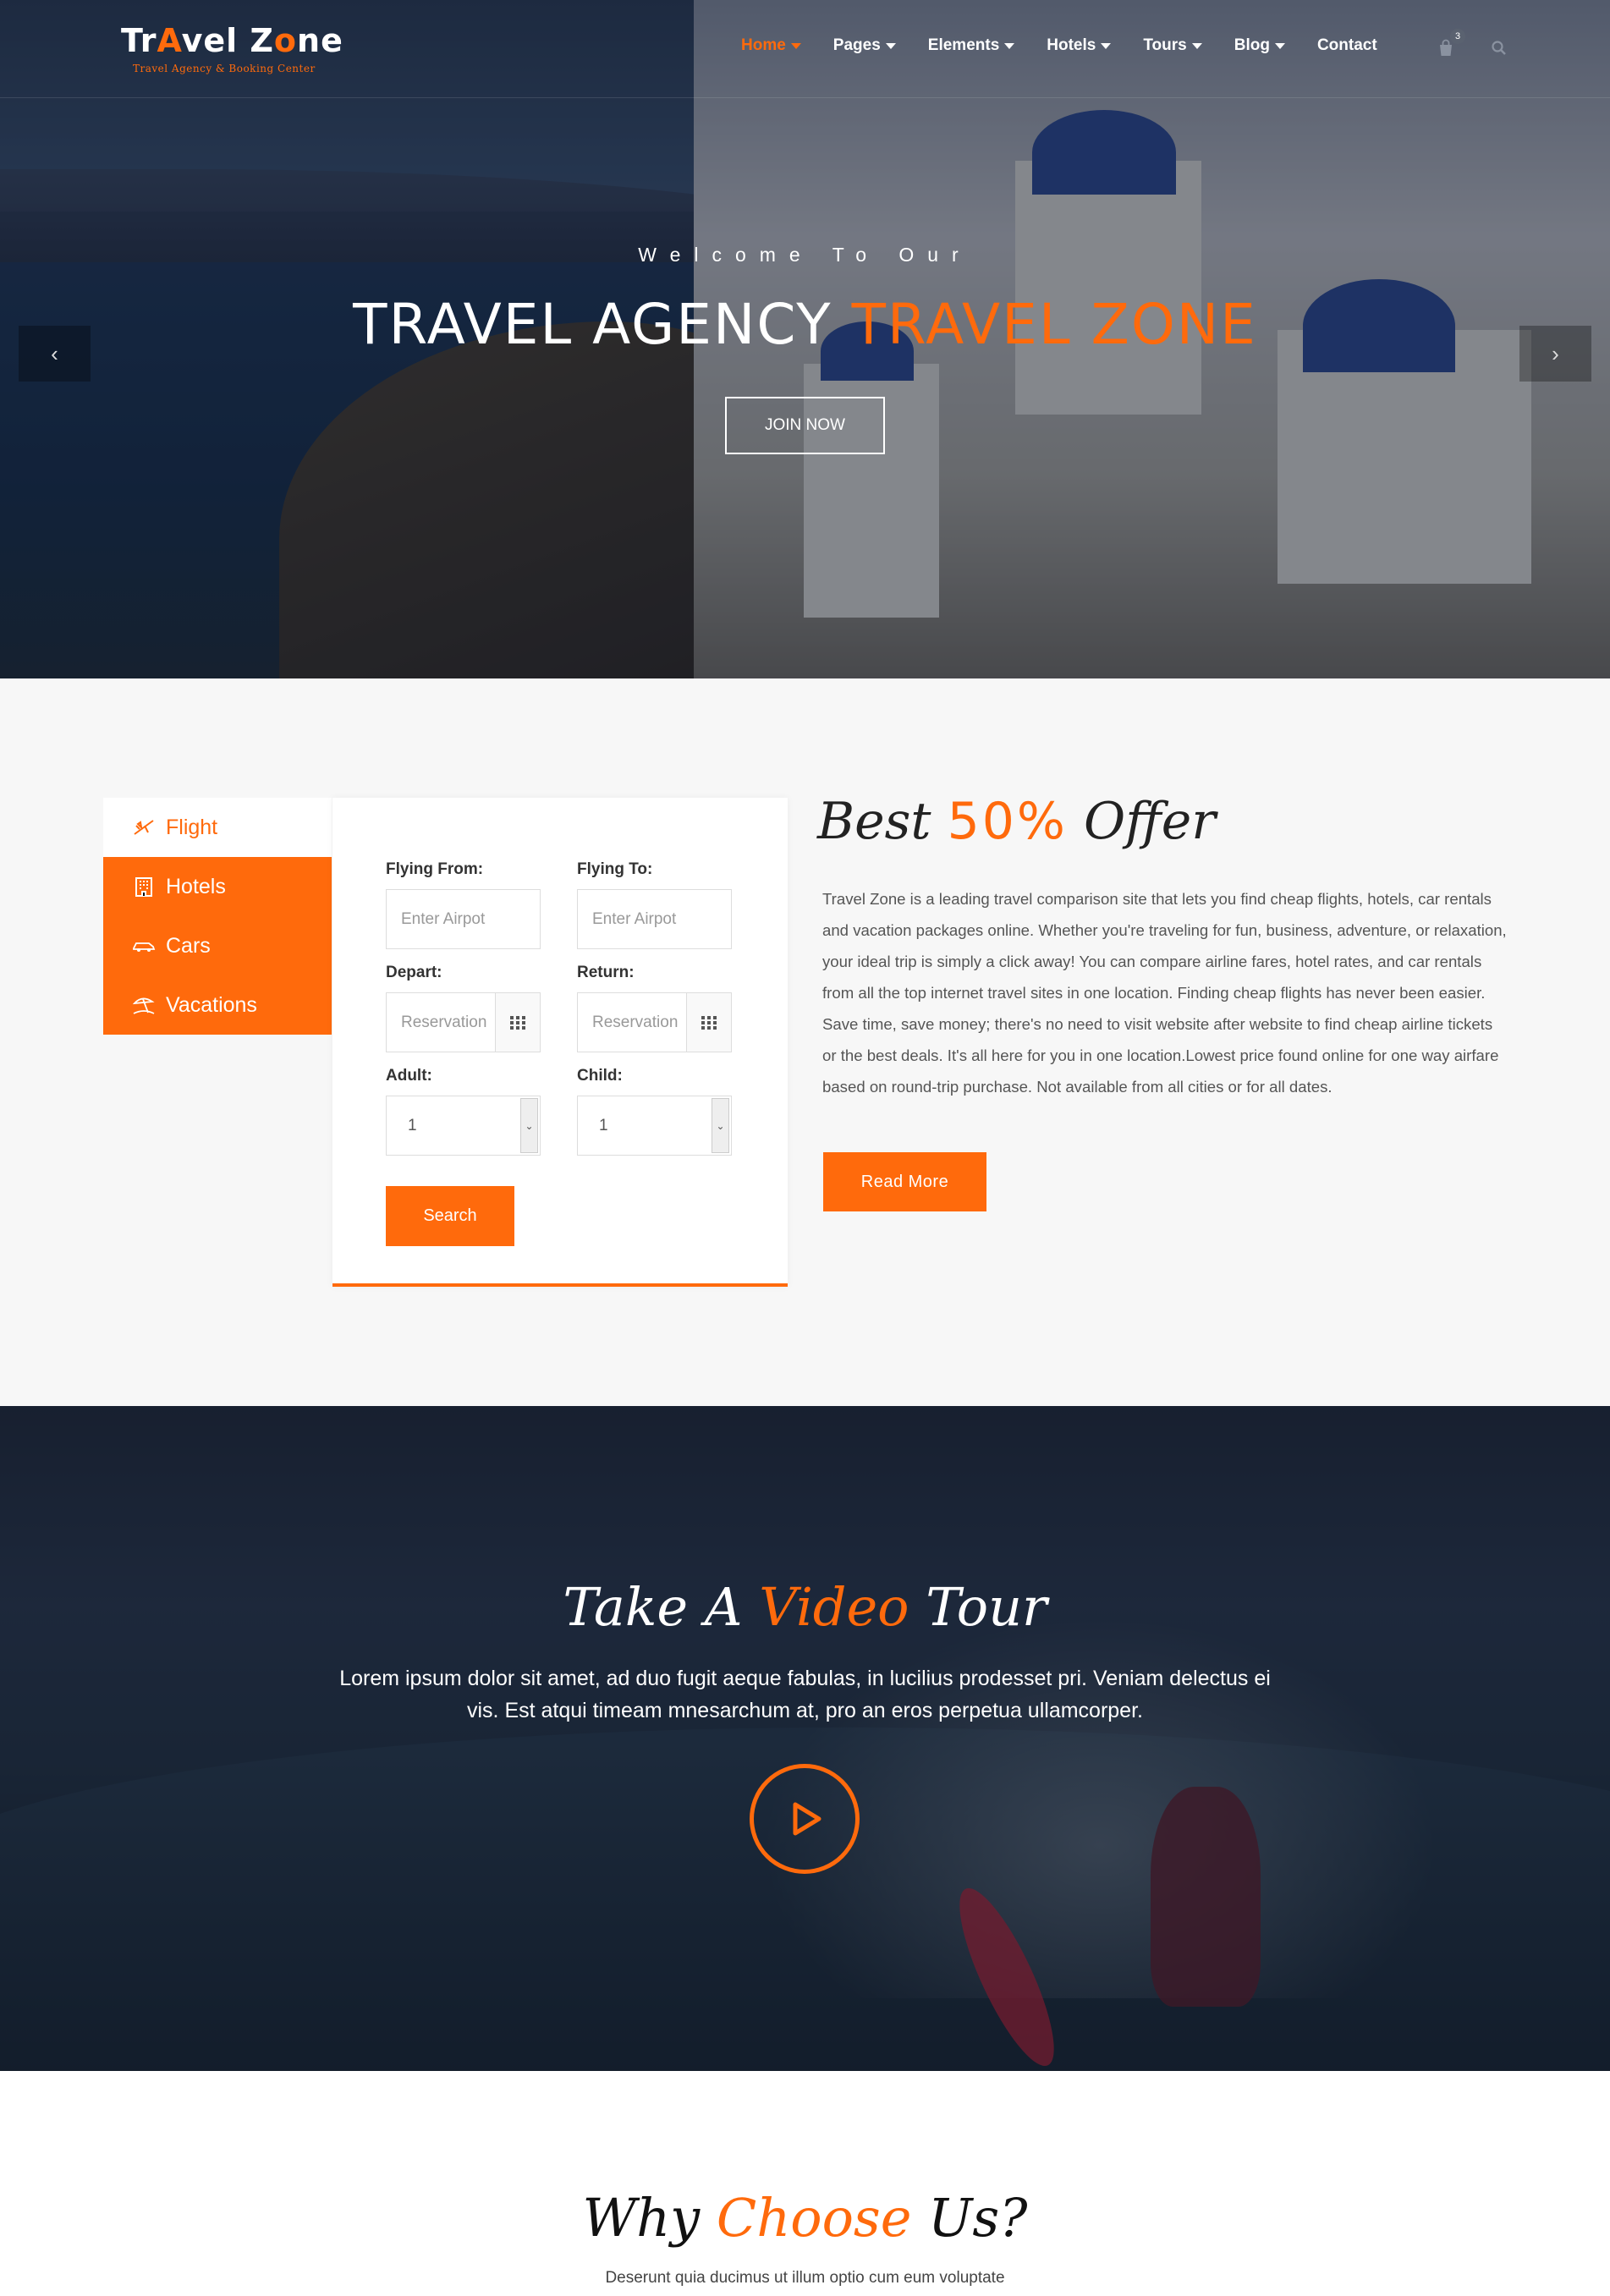 The image size is (1610, 2296). I want to click on offer-title: Best 50% Offer, so click(1016, 821).